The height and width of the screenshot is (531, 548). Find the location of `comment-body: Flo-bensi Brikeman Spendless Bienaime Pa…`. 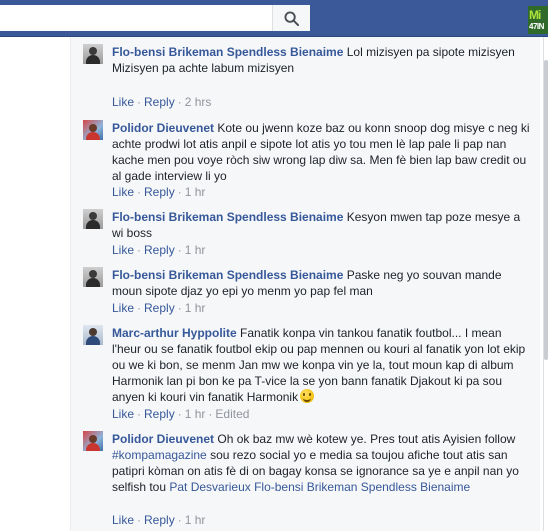

comment-body: Flo-bensi Brikeman Spendless Bienaime Pa… is located at coordinates (322, 283).